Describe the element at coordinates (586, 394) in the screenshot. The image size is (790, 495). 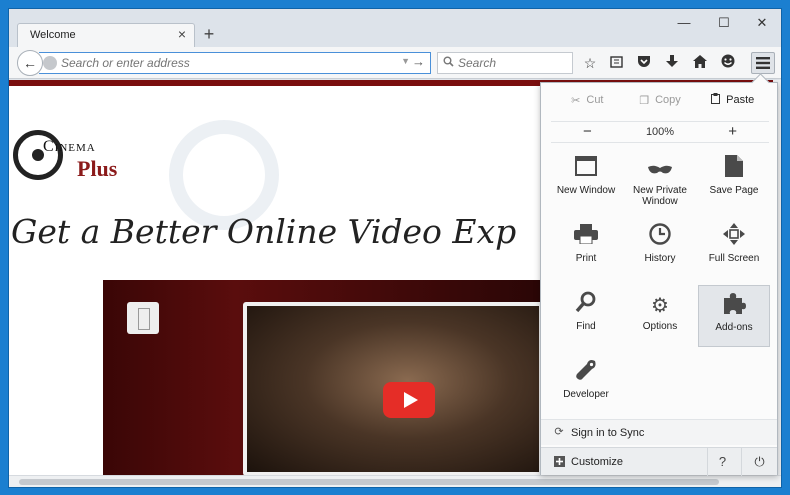
I see `developer-label: Developer` at that location.